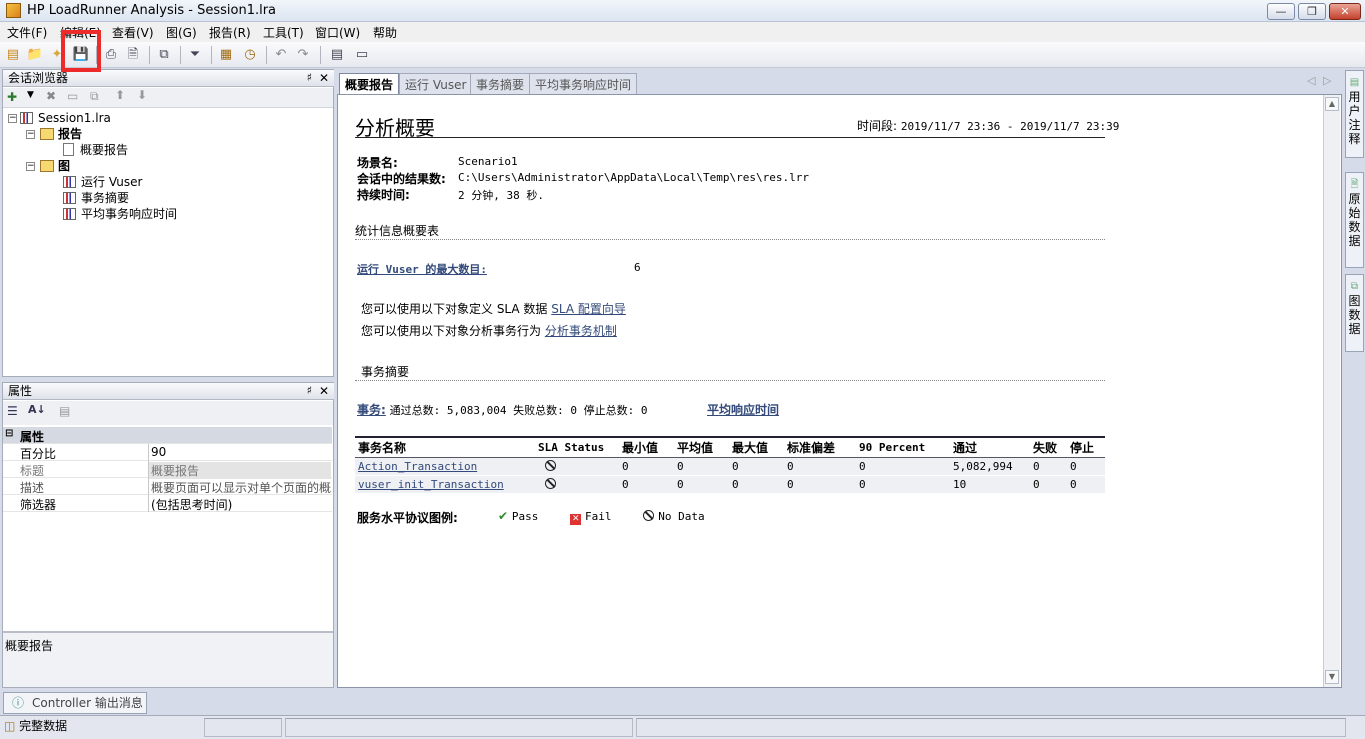 Image resolution: width=1365 pixels, height=739 pixels. I want to click on transaction-section-title: 事务摘要, so click(385, 372).